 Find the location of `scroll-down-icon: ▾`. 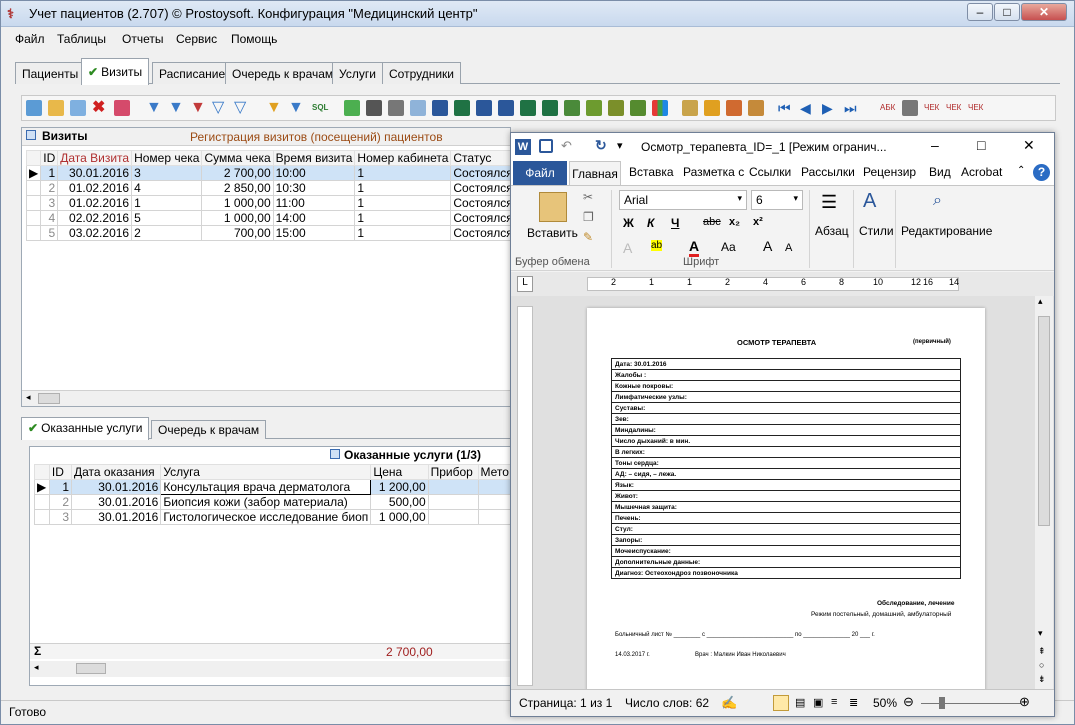

scroll-down-icon: ▾ is located at coordinates (1040, 633).